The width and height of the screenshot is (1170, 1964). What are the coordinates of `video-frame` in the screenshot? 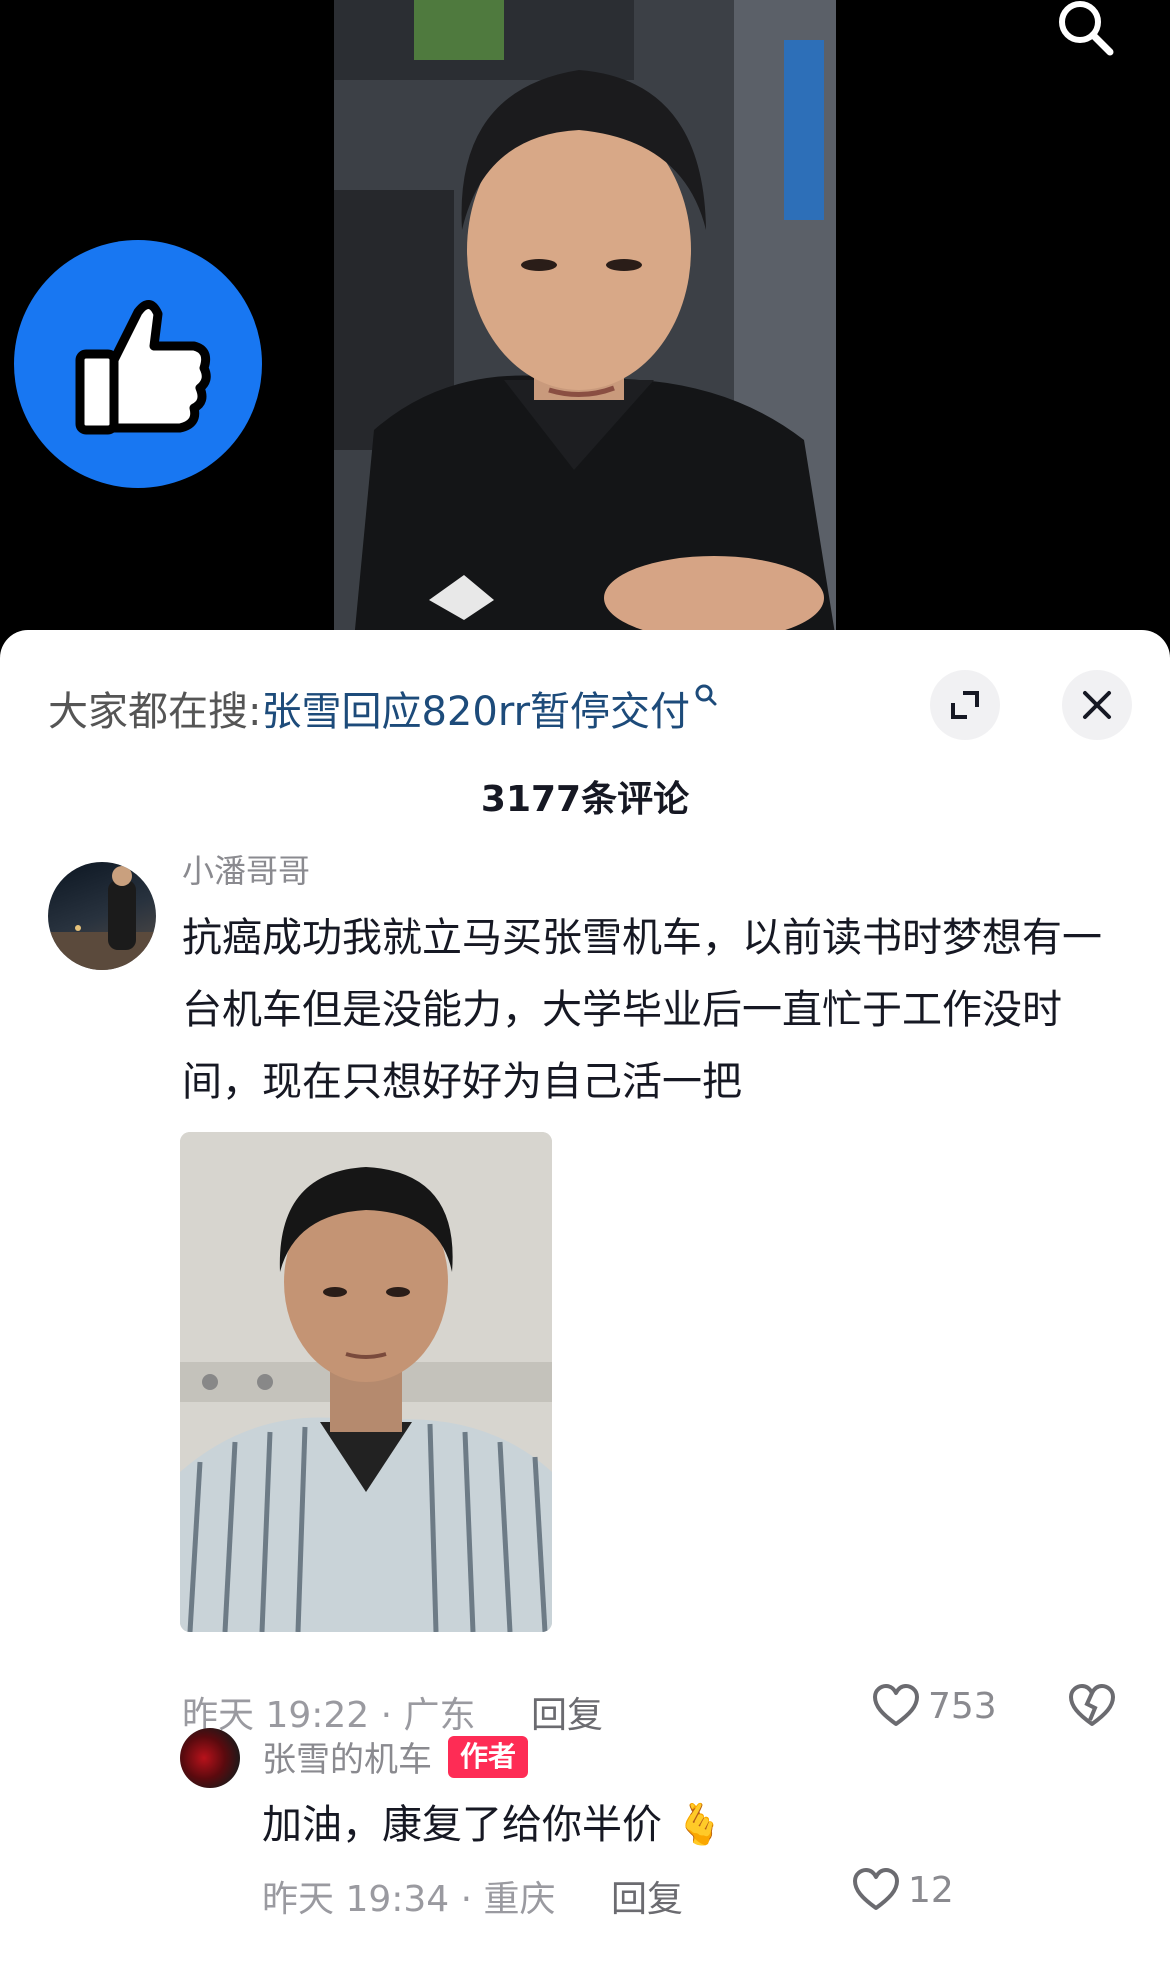 It's located at (585, 320).